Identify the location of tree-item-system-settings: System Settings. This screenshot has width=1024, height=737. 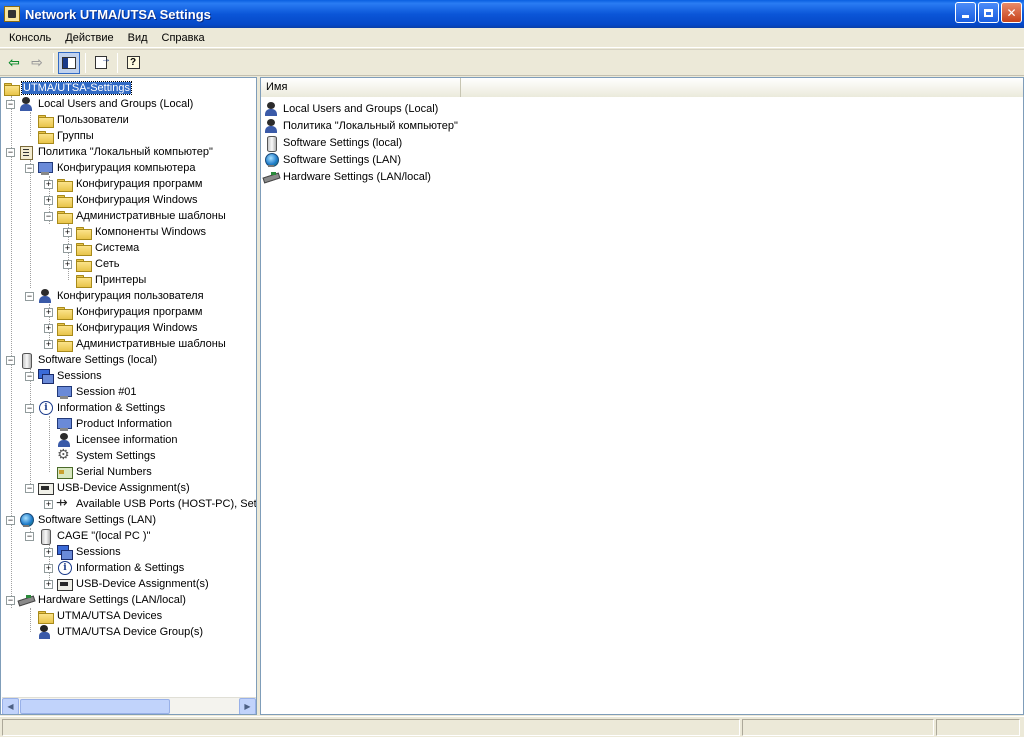
(100, 455).